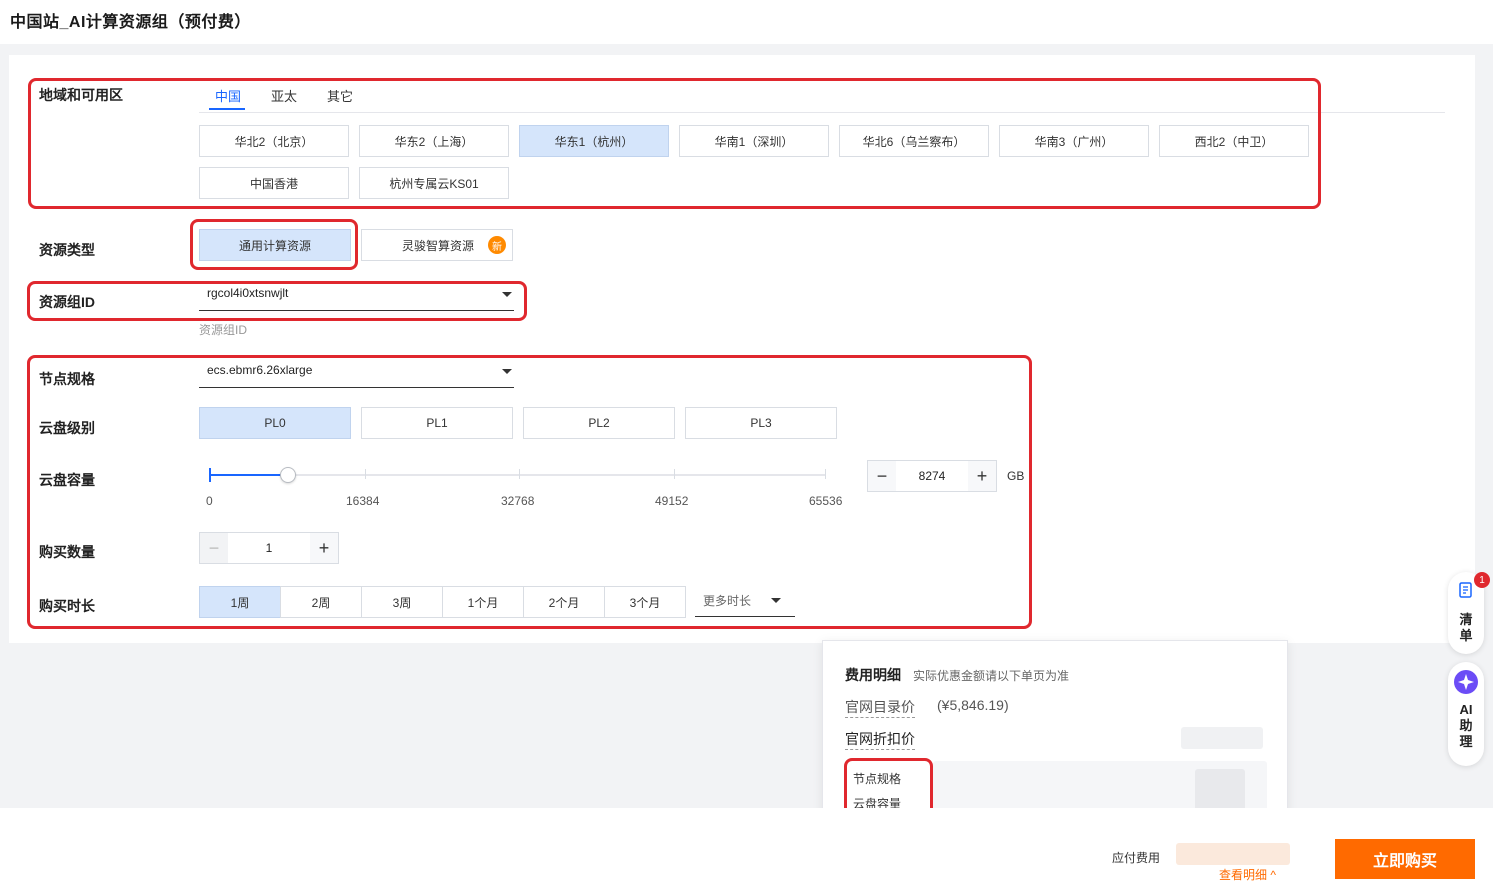 Image resolution: width=1493 pixels, height=896 pixels. I want to click on tab-asia-pacific: 亚太, so click(284, 95).